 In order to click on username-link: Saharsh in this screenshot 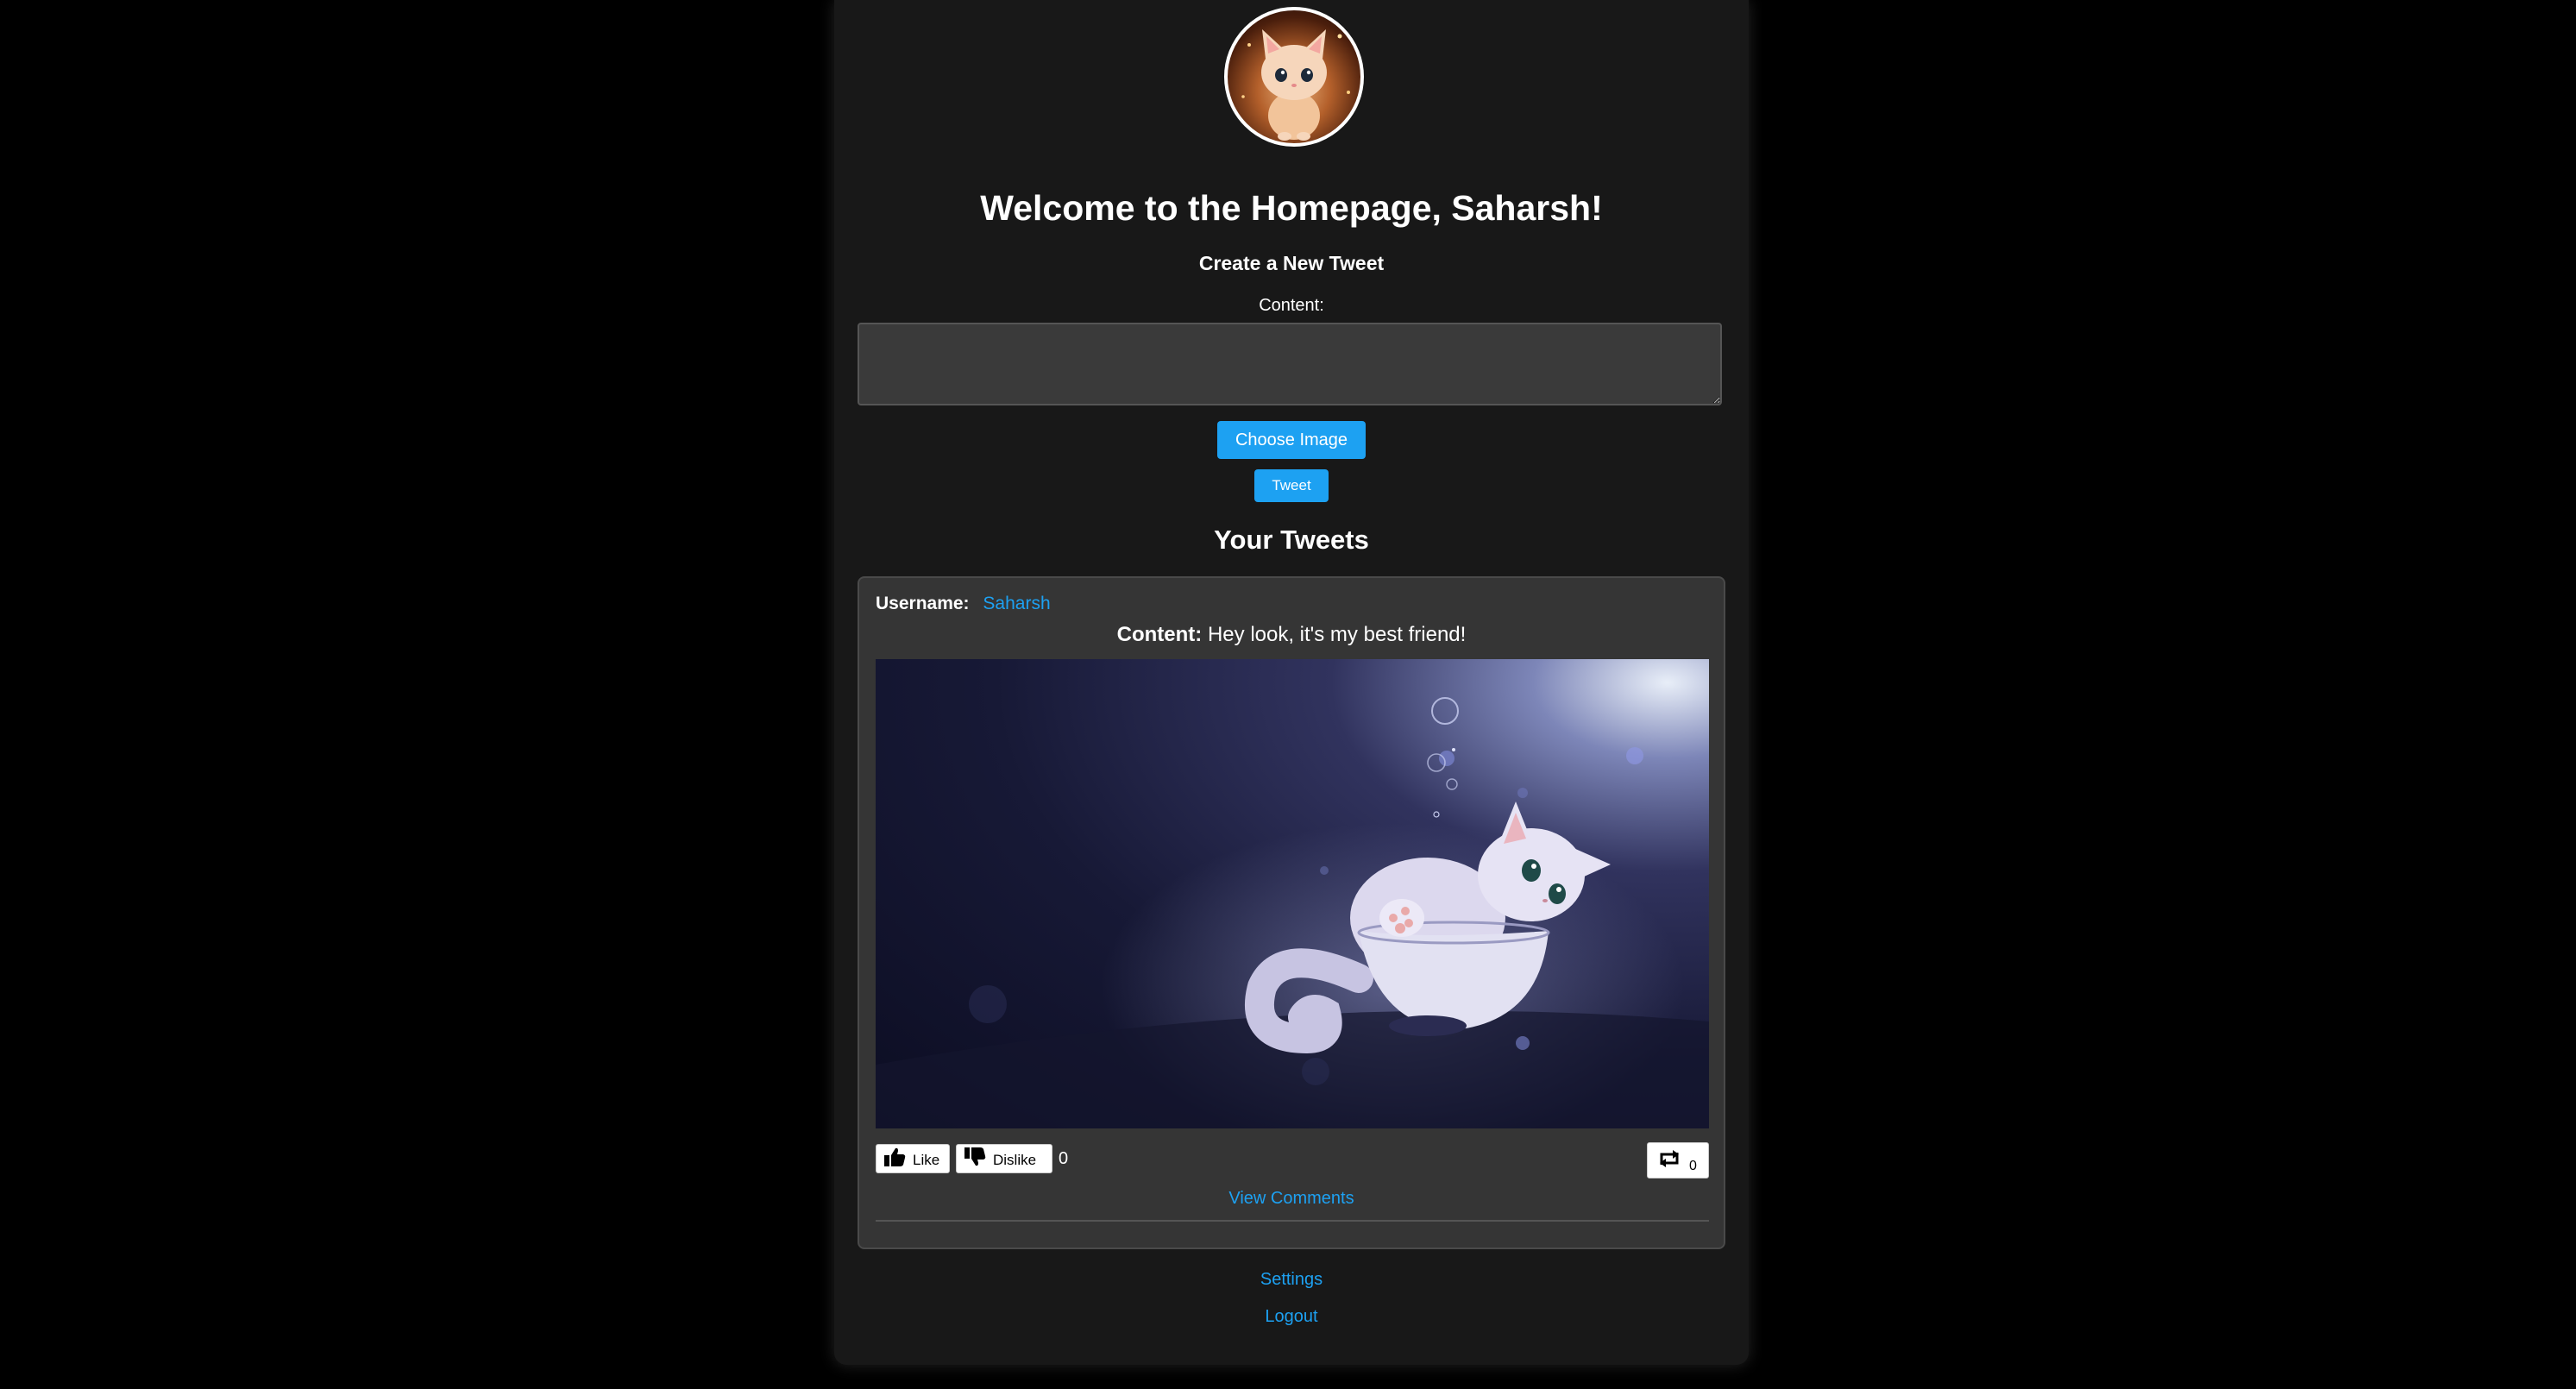, I will do `click(1016, 603)`.